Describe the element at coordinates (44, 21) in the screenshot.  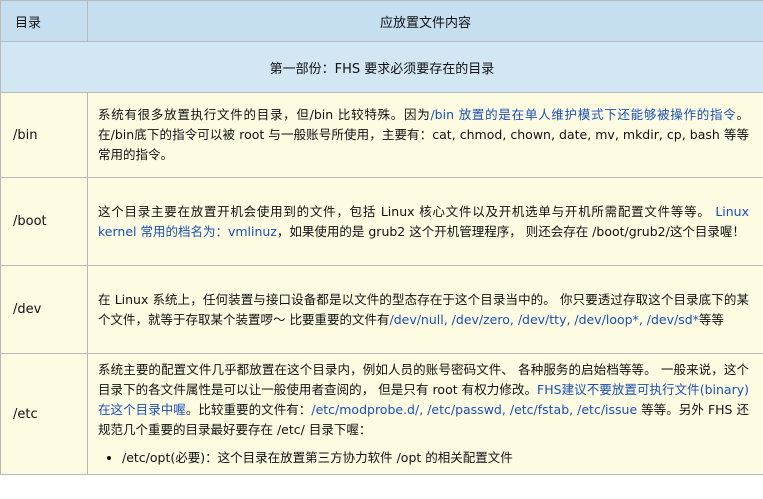
I see `header-directory: 目录` at that location.